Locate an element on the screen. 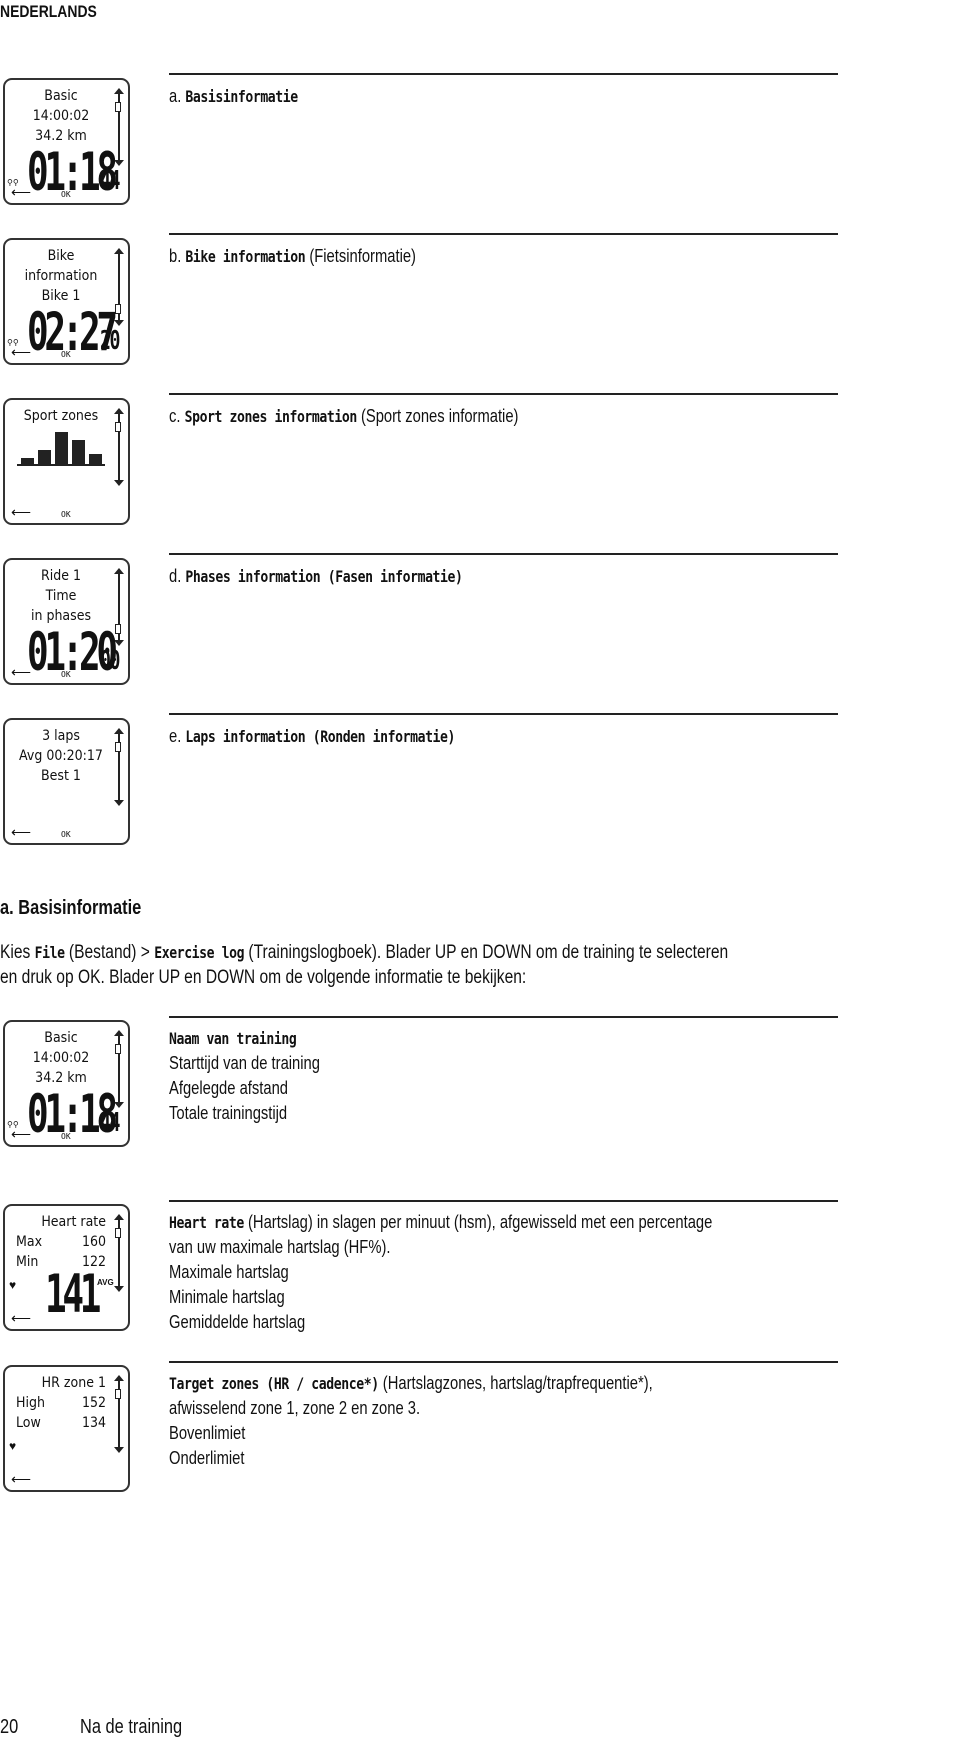  detail-line: afwisselend zone 1, zone 2 en zone 3. is located at coordinates (322, 1408).